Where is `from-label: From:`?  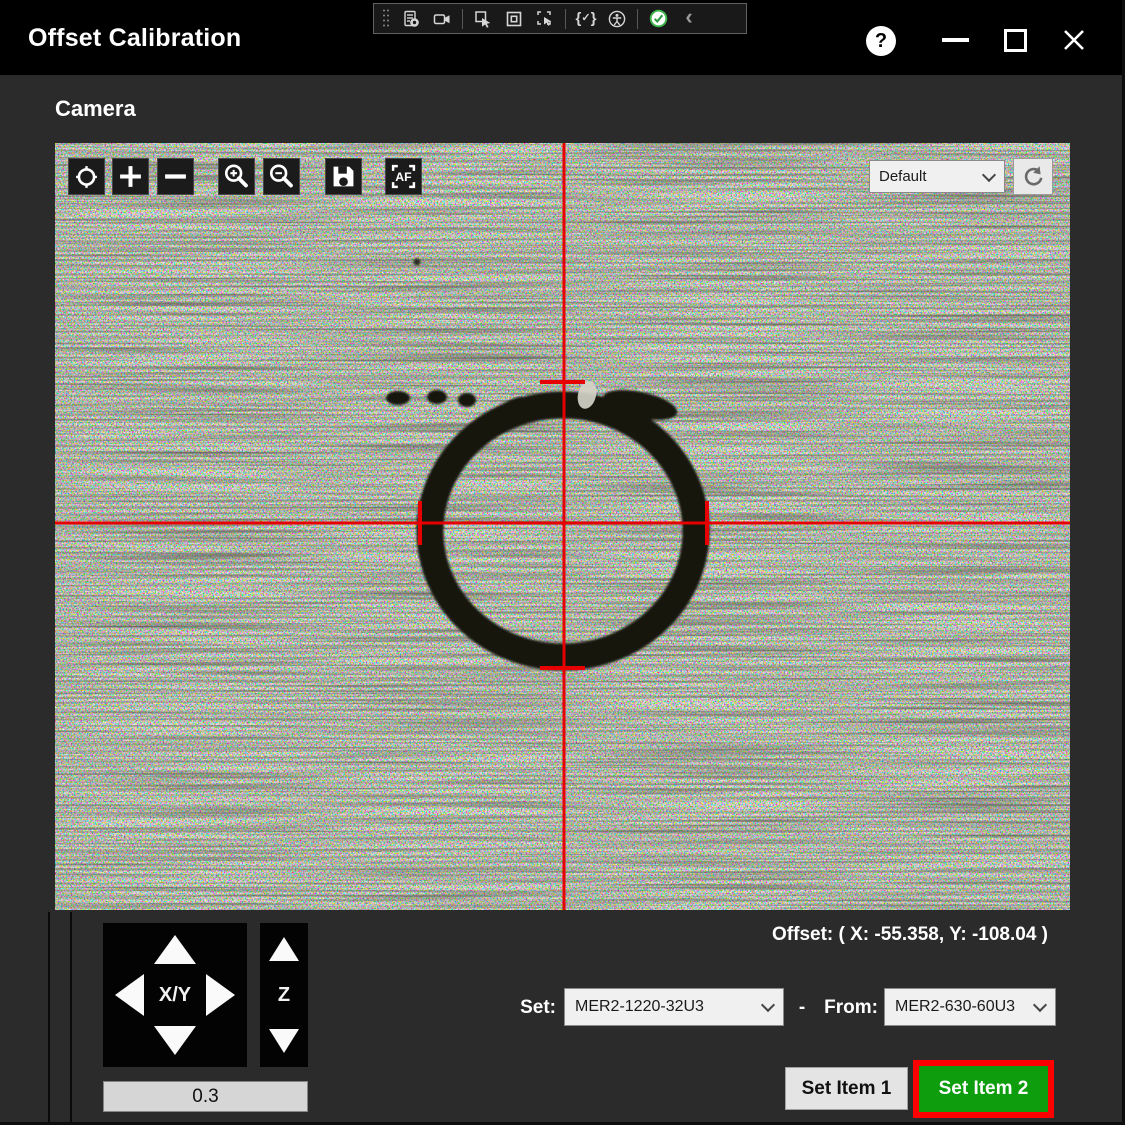
from-label: From: is located at coordinates (851, 1007).